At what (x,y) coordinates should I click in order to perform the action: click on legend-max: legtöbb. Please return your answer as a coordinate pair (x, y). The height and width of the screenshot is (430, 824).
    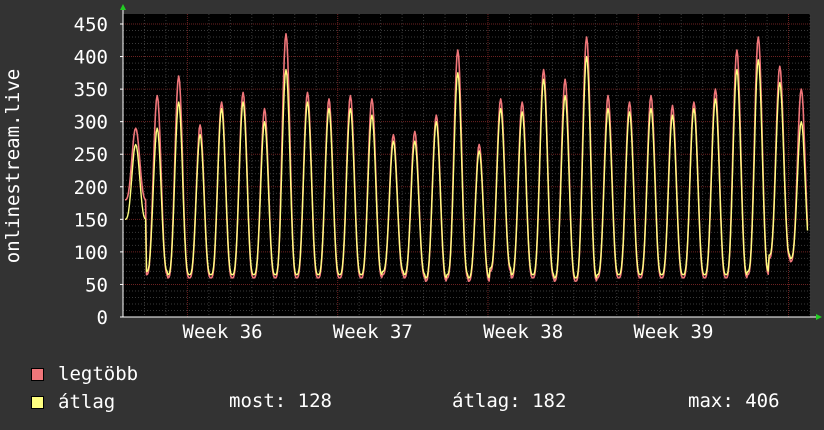
    Looking at the image, I should click on (84, 374).